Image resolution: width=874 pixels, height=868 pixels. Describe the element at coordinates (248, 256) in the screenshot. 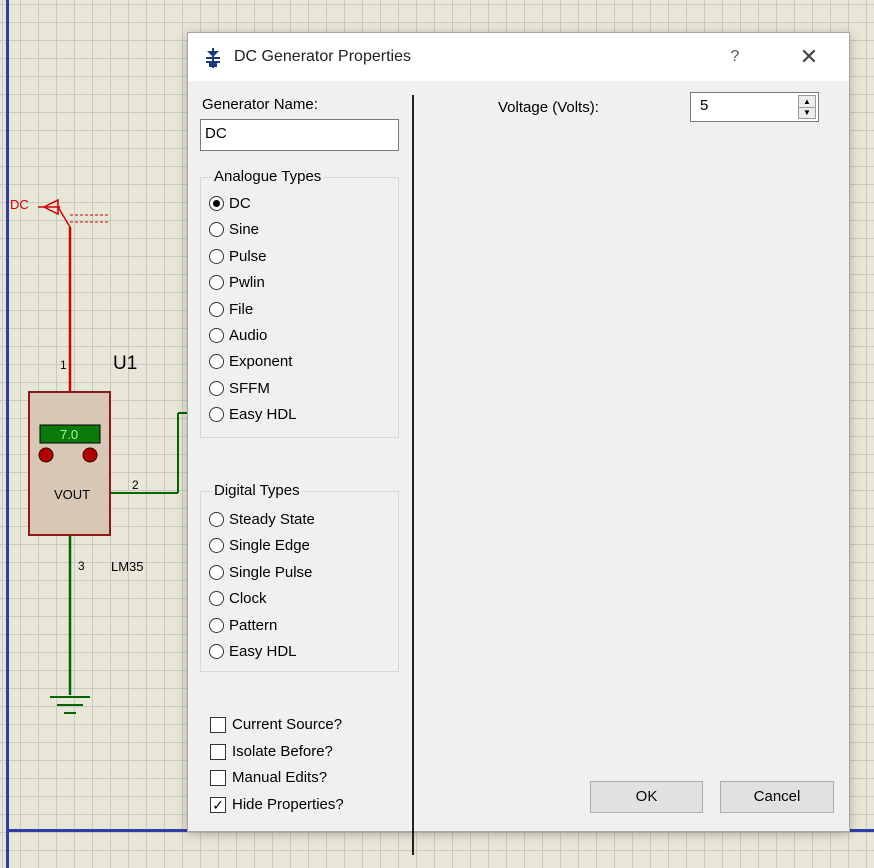

I see `radio-label: Pulse` at that location.